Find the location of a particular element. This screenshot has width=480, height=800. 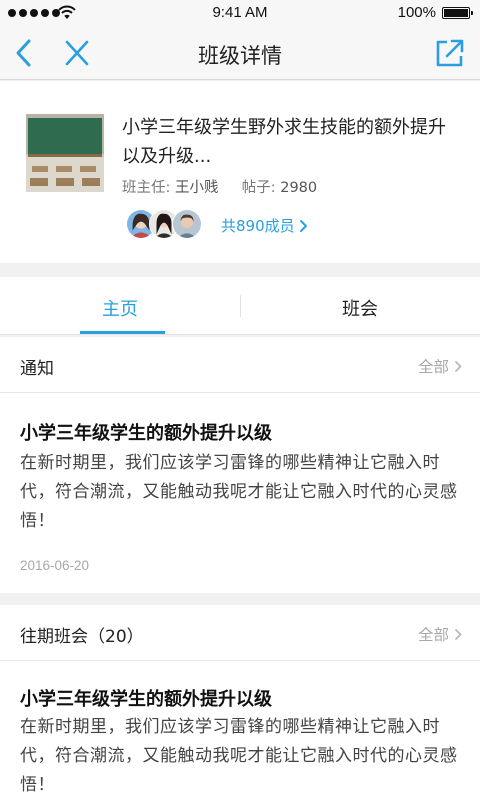

class-meta: 班主任: 王小贱 帖子: 2980 is located at coordinates (219, 186).